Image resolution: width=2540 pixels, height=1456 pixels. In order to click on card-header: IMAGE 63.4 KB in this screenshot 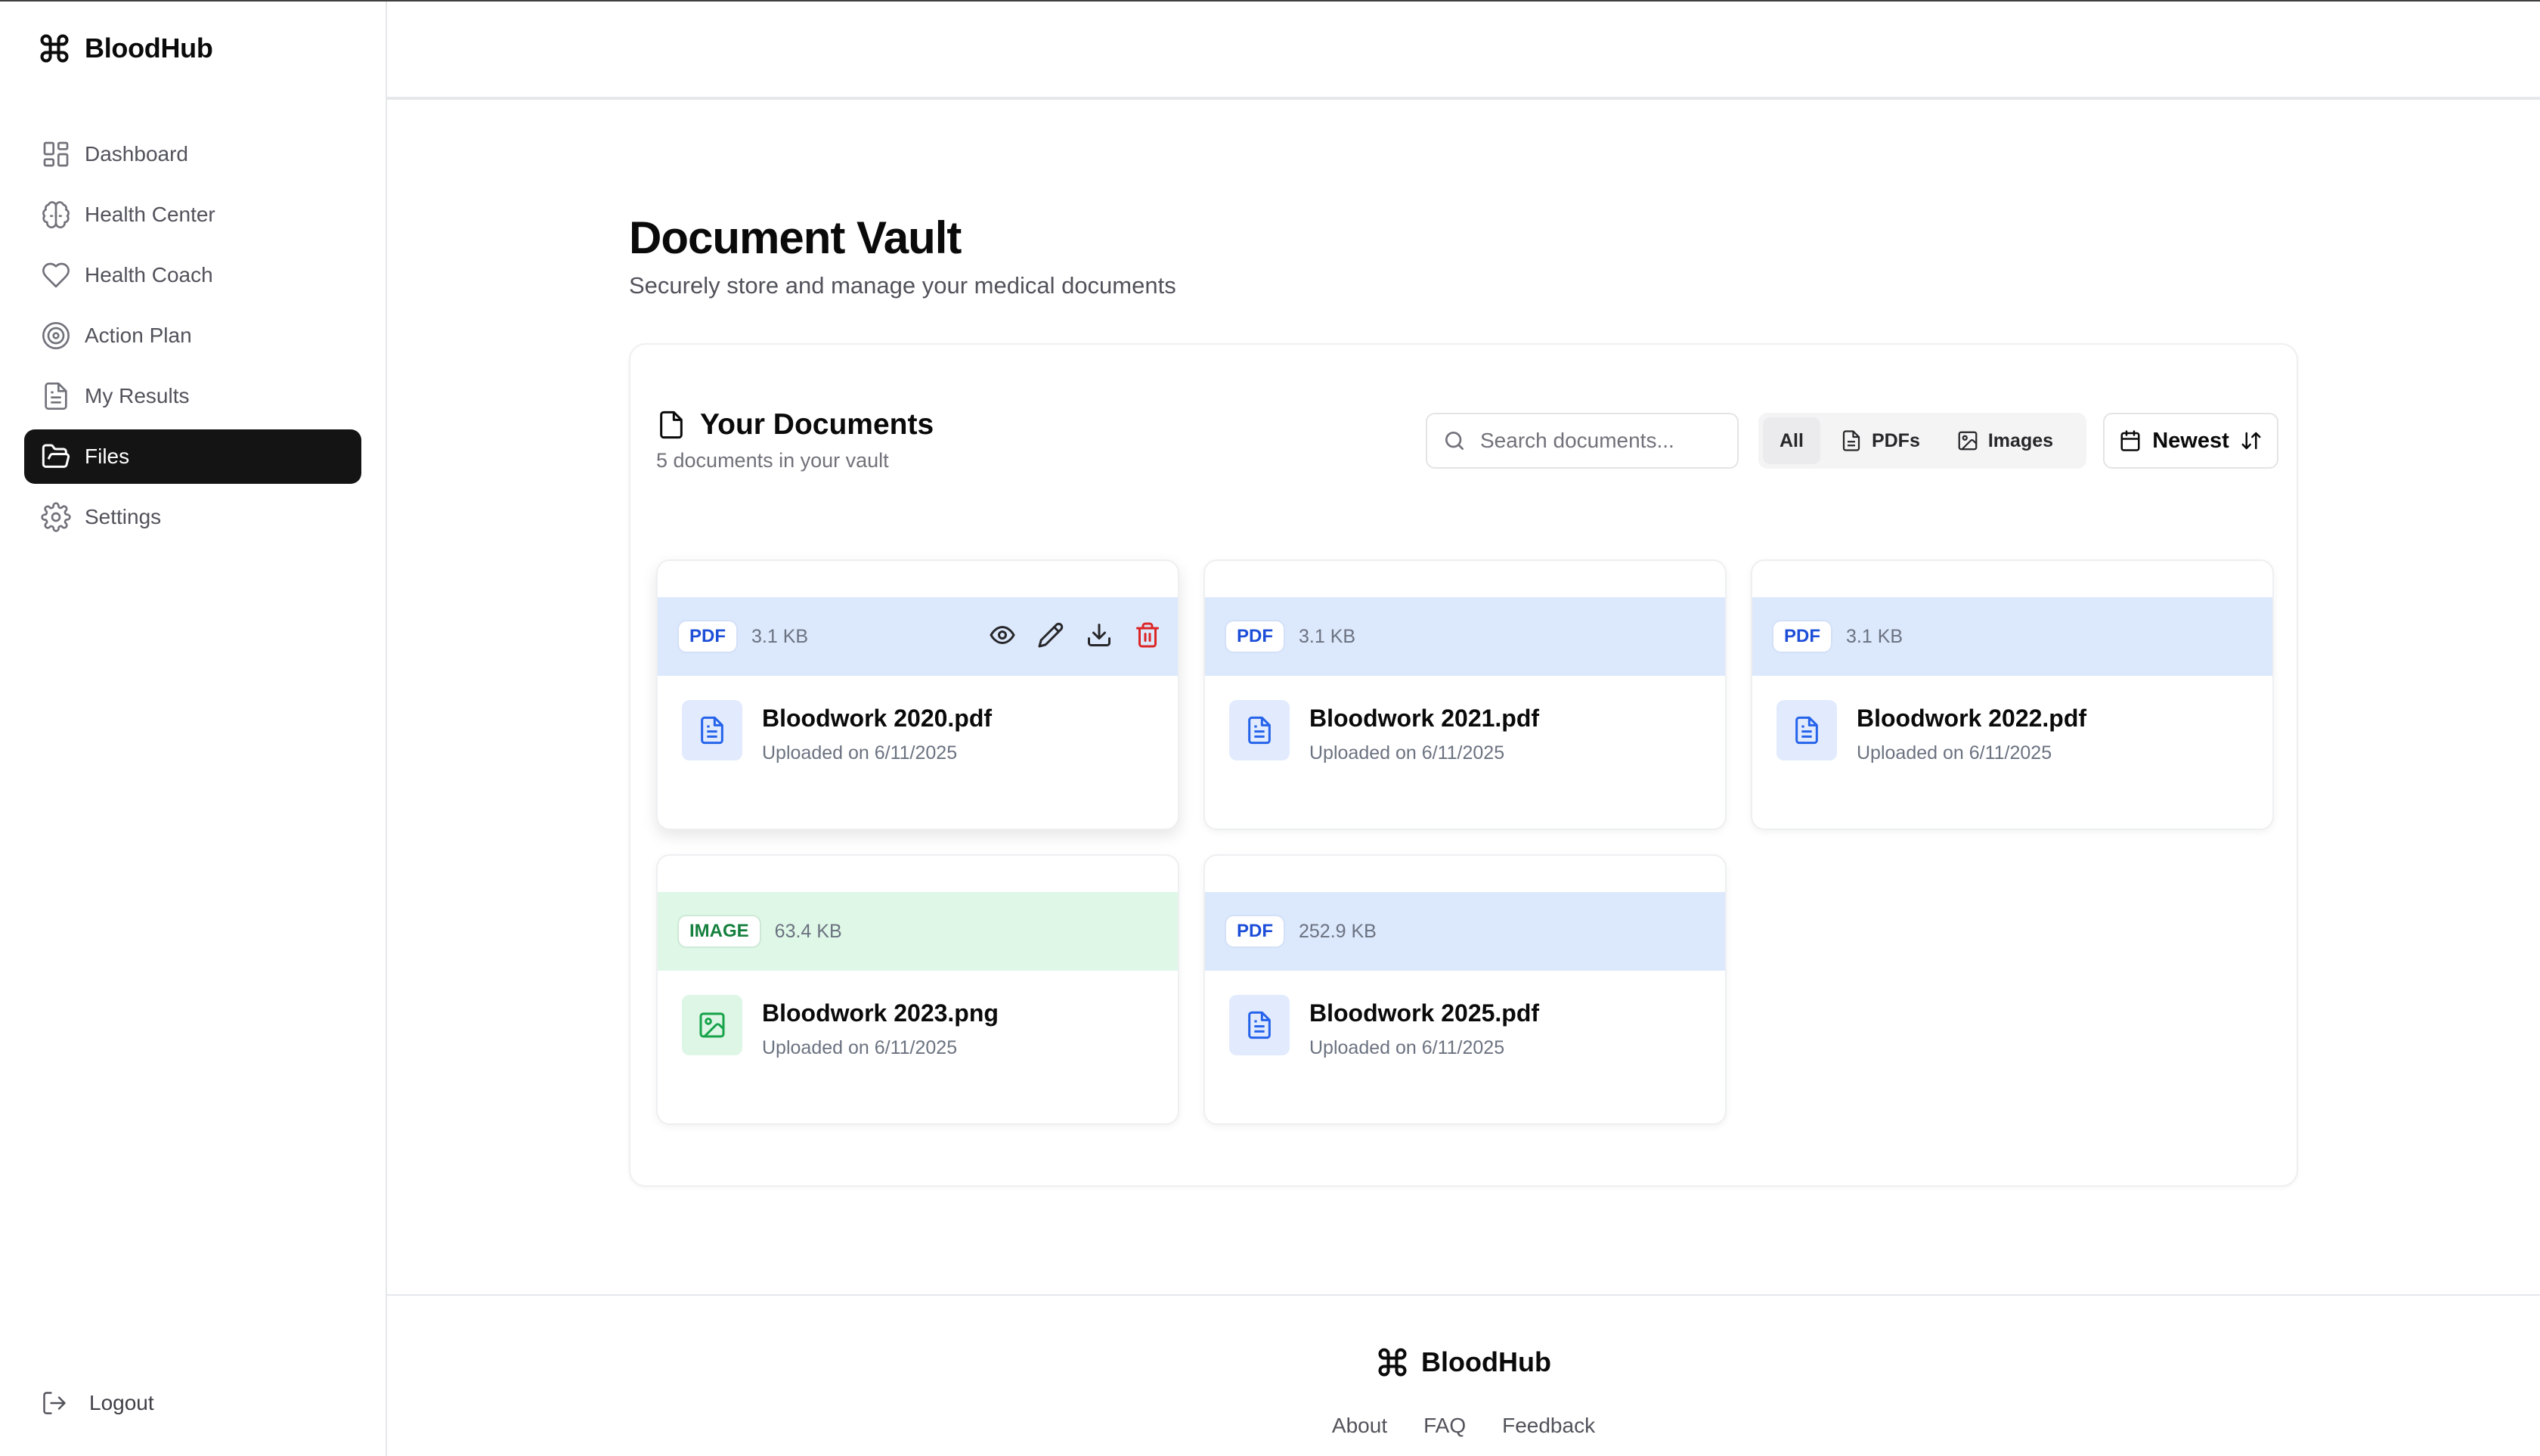, I will do `click(918, 931)`.